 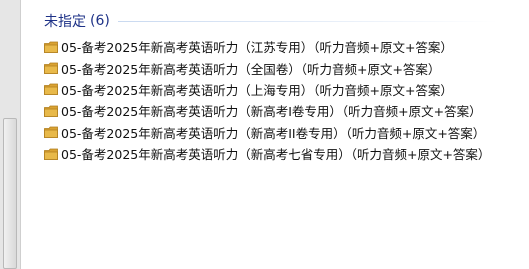 I want to click on list-item: 05-备考2025年新高考英语听力（新高考II卷专用）（听力音频+原文+答案）, so click(x=284, y=132).